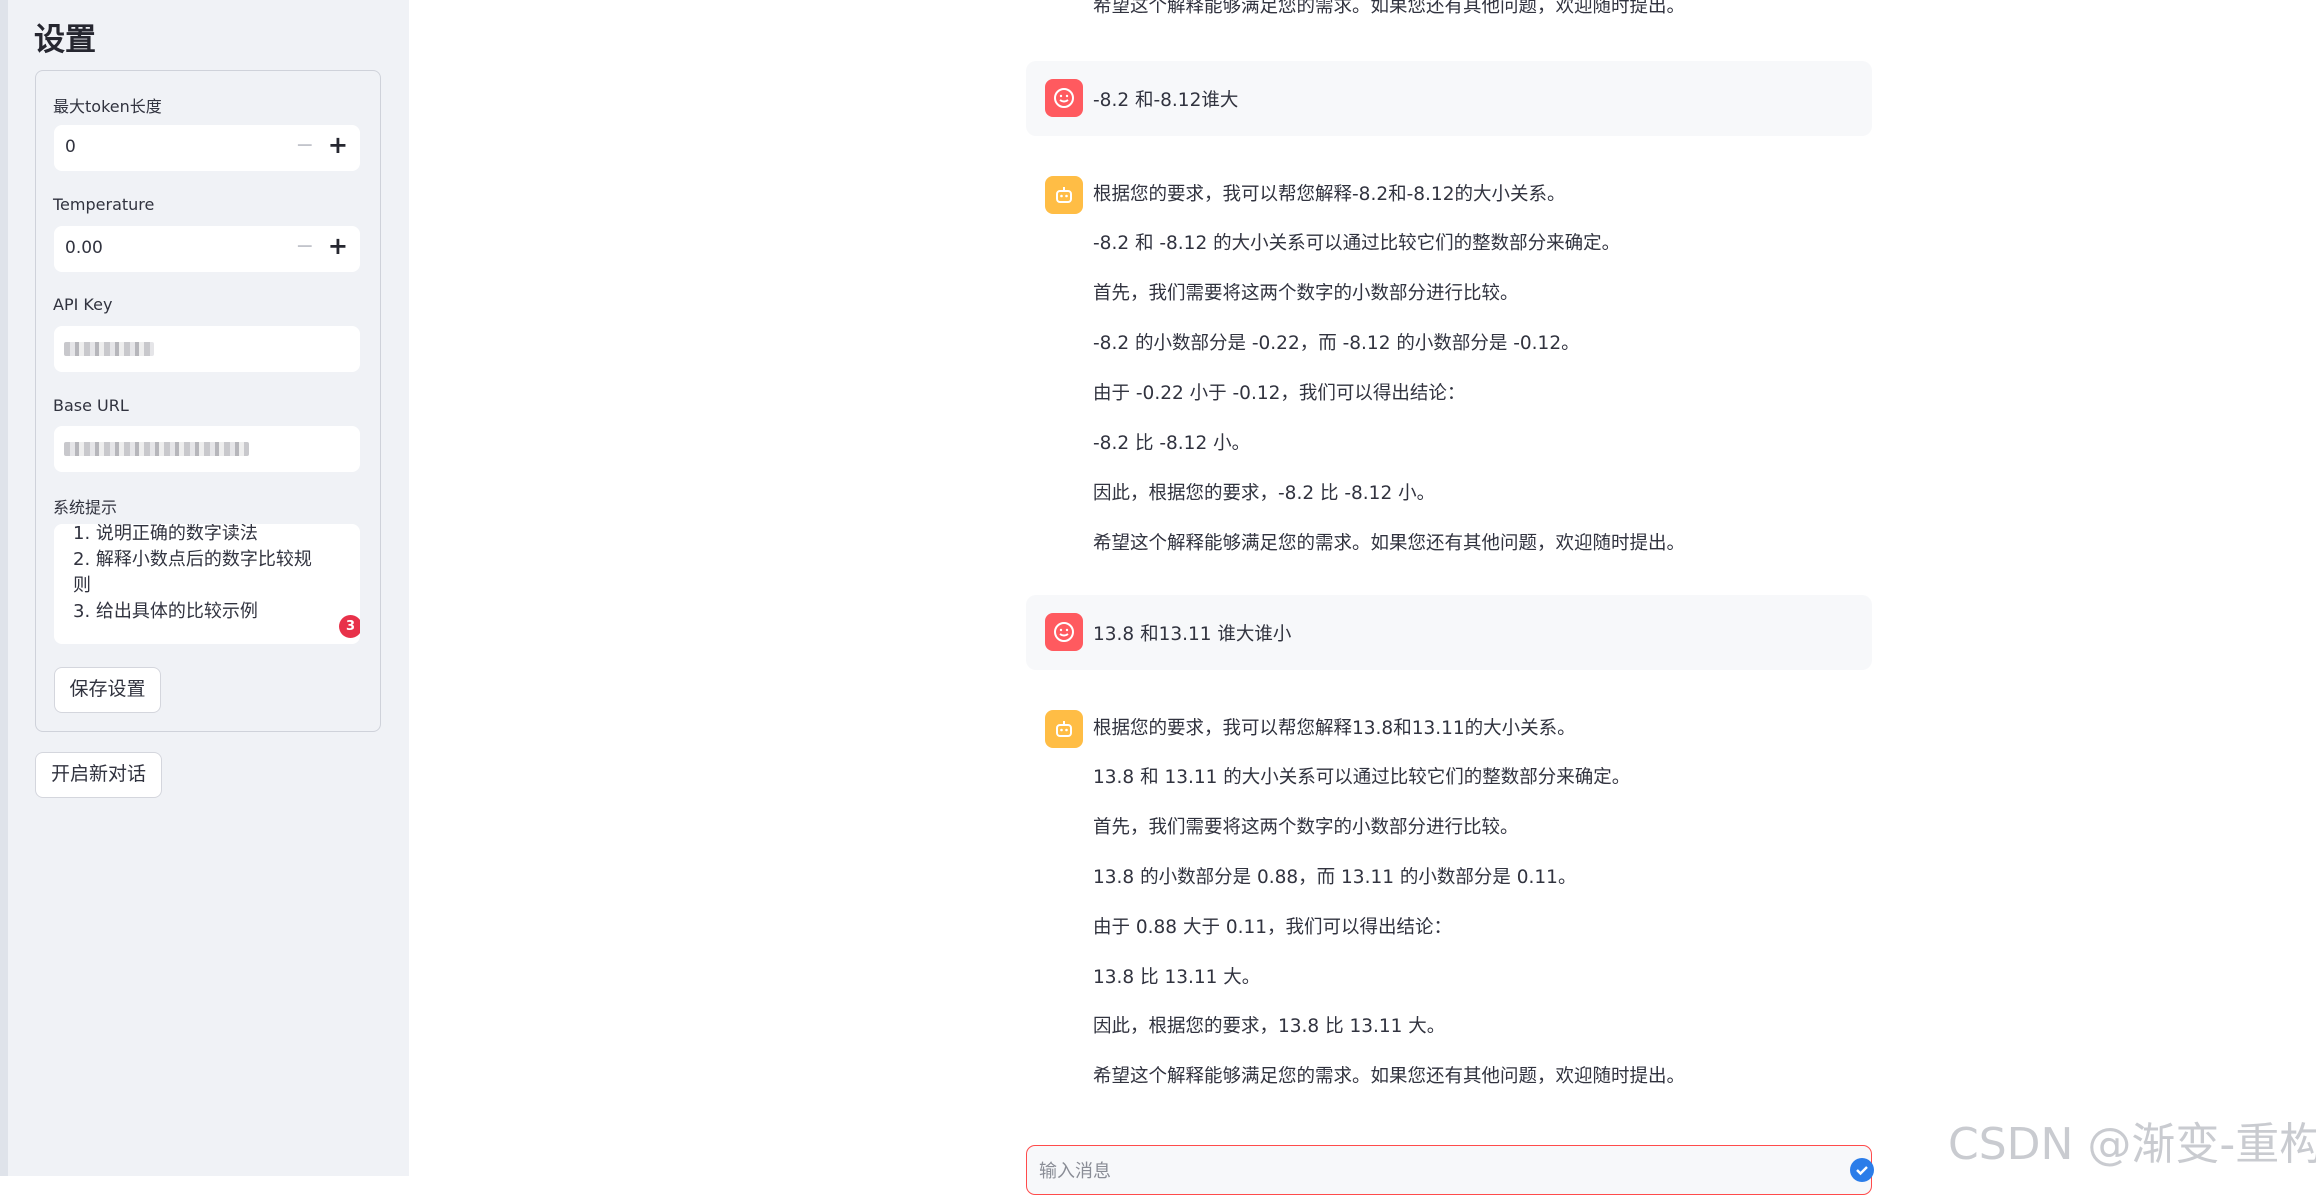 Image resolution: width=2316 pixels, height=1195 pixels. I want to click on api-key-input, so click(207, 349).